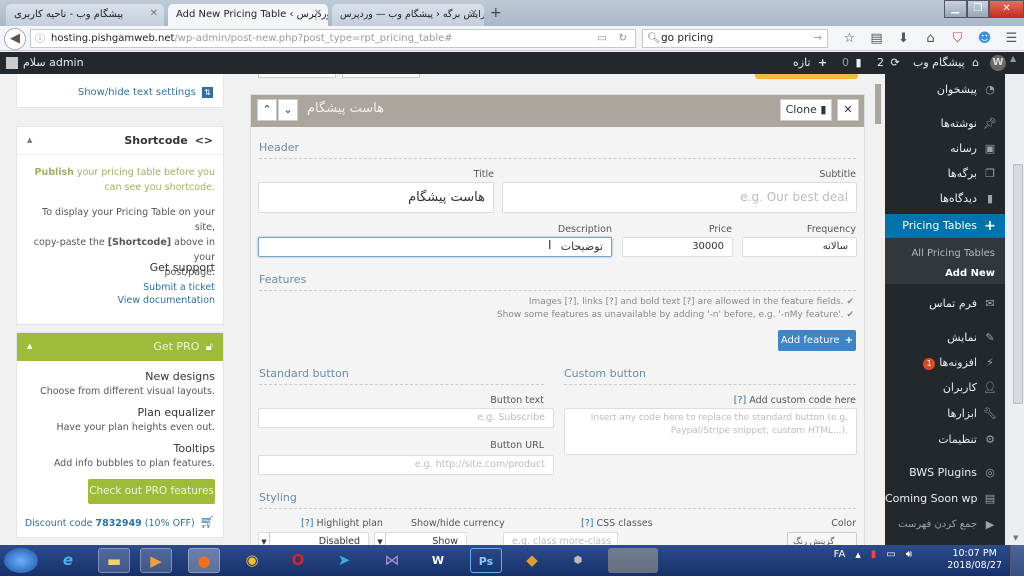 The height and width of the screenshot is (576, 1024). Describe the element at coordinates (408, 15) in the screenshot. I see `tab-edit-page: ویرایش برگه ‹ پیشگام وب — وردپرس ✕` at that location.